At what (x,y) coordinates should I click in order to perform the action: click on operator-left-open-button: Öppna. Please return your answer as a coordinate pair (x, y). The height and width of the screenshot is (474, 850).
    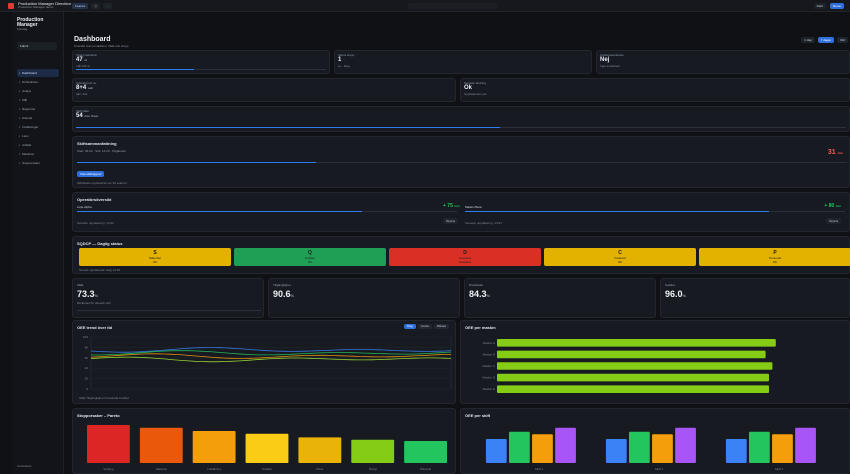
    Looking at the image, I should click on (451, 221).